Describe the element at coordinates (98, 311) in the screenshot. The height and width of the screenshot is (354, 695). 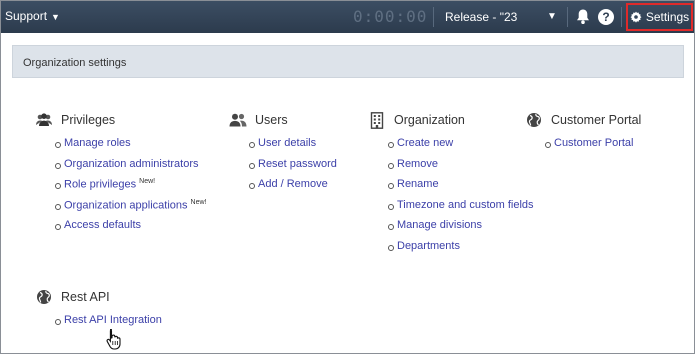
I see `rest-api-section: Rest API Rest API Integration` at that location.